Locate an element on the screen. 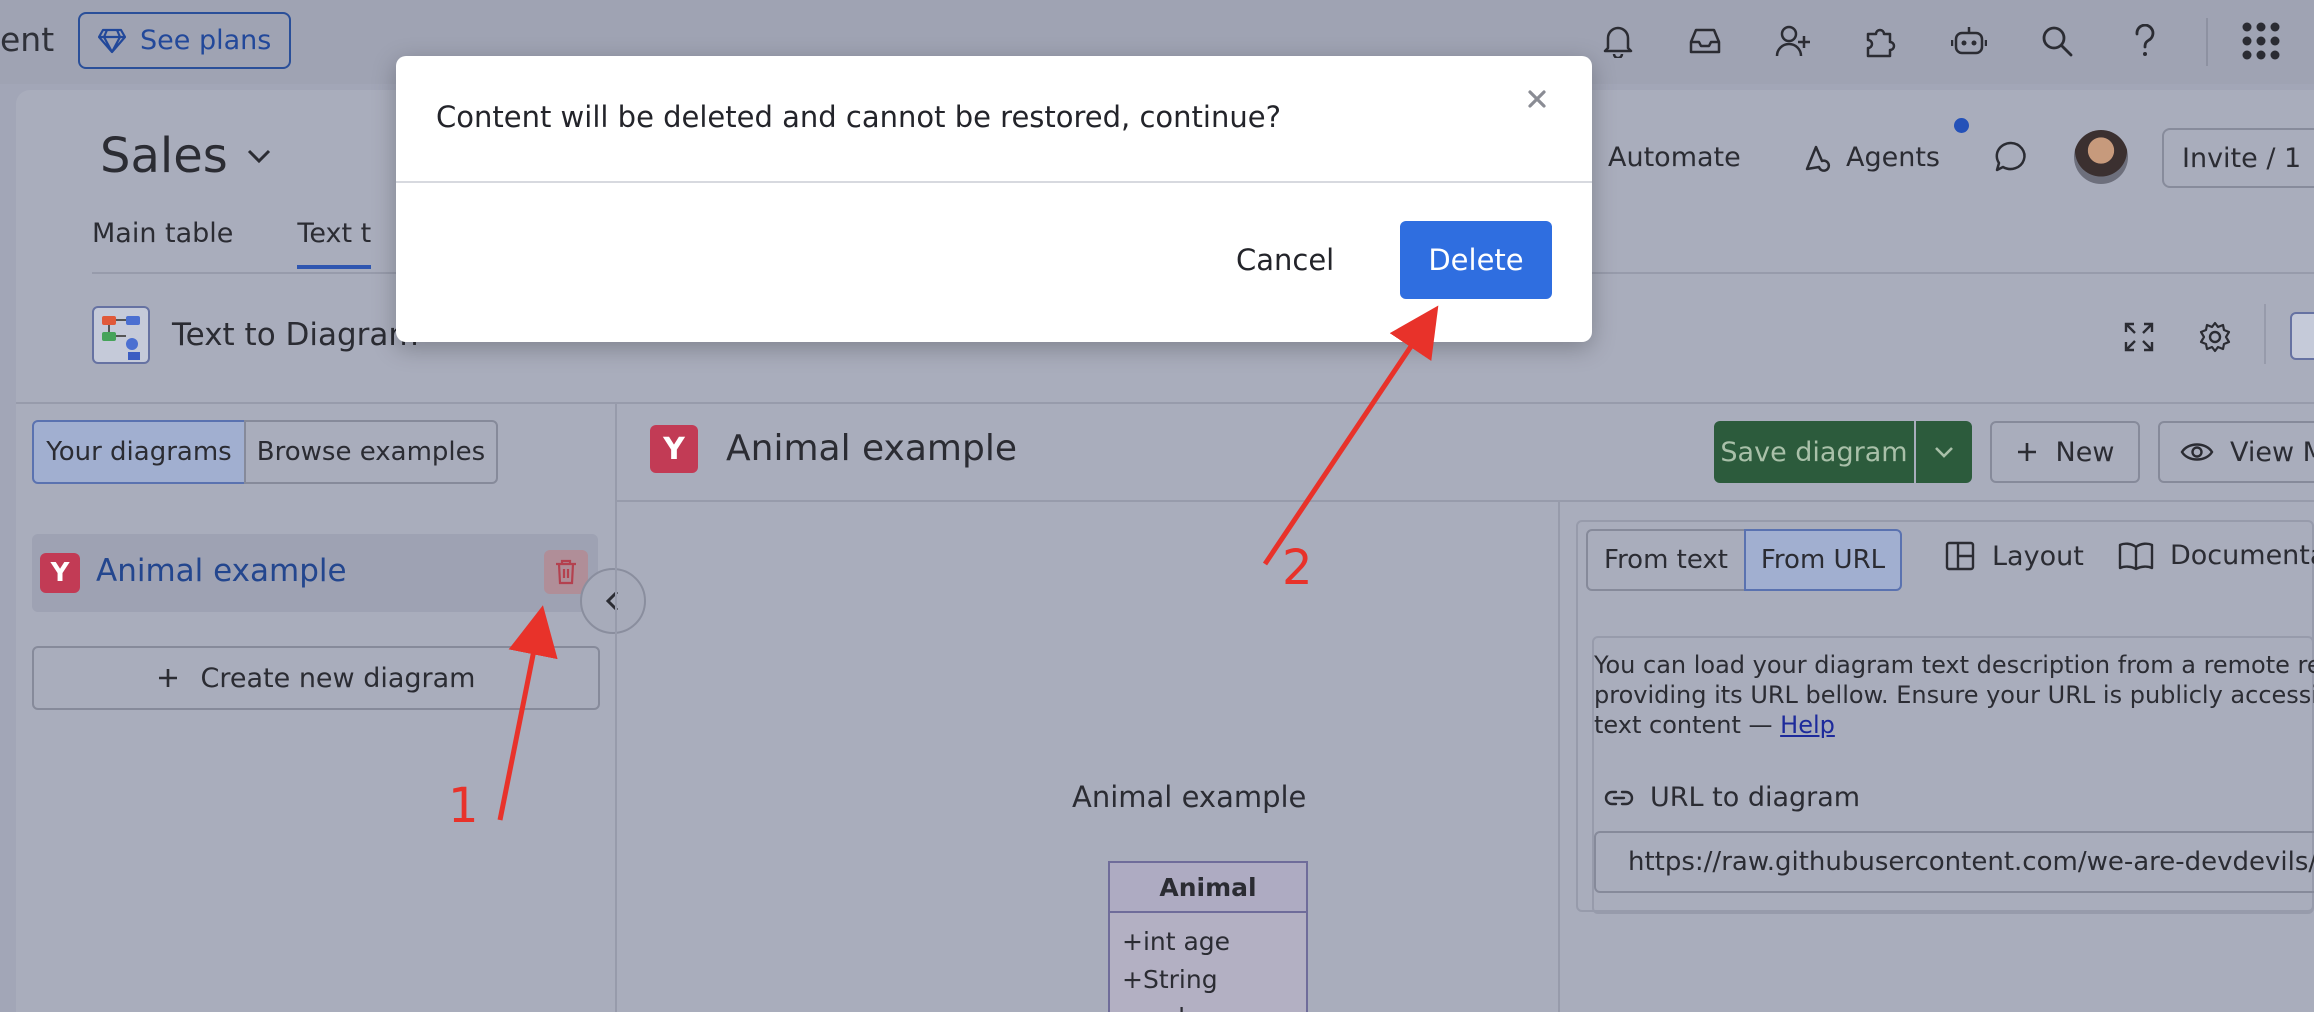  cancel-button: Cancel is located at coordinates (1285, 260).